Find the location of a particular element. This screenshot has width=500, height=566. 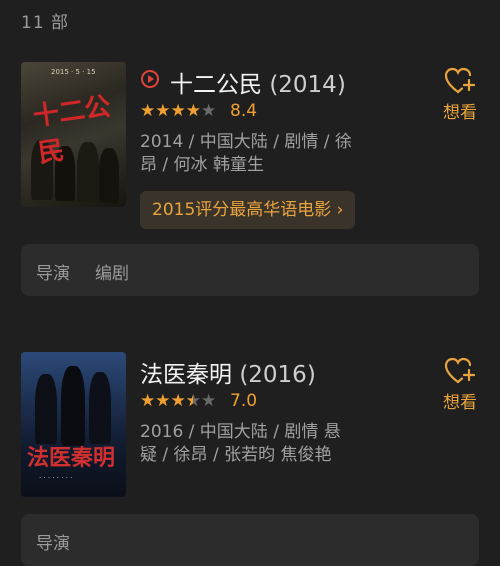

movie-meta: 2014 / 中国大陆 / 剧情 / 徐 昂 / 何冰 韩童生 is located at coordinates (246, 153).